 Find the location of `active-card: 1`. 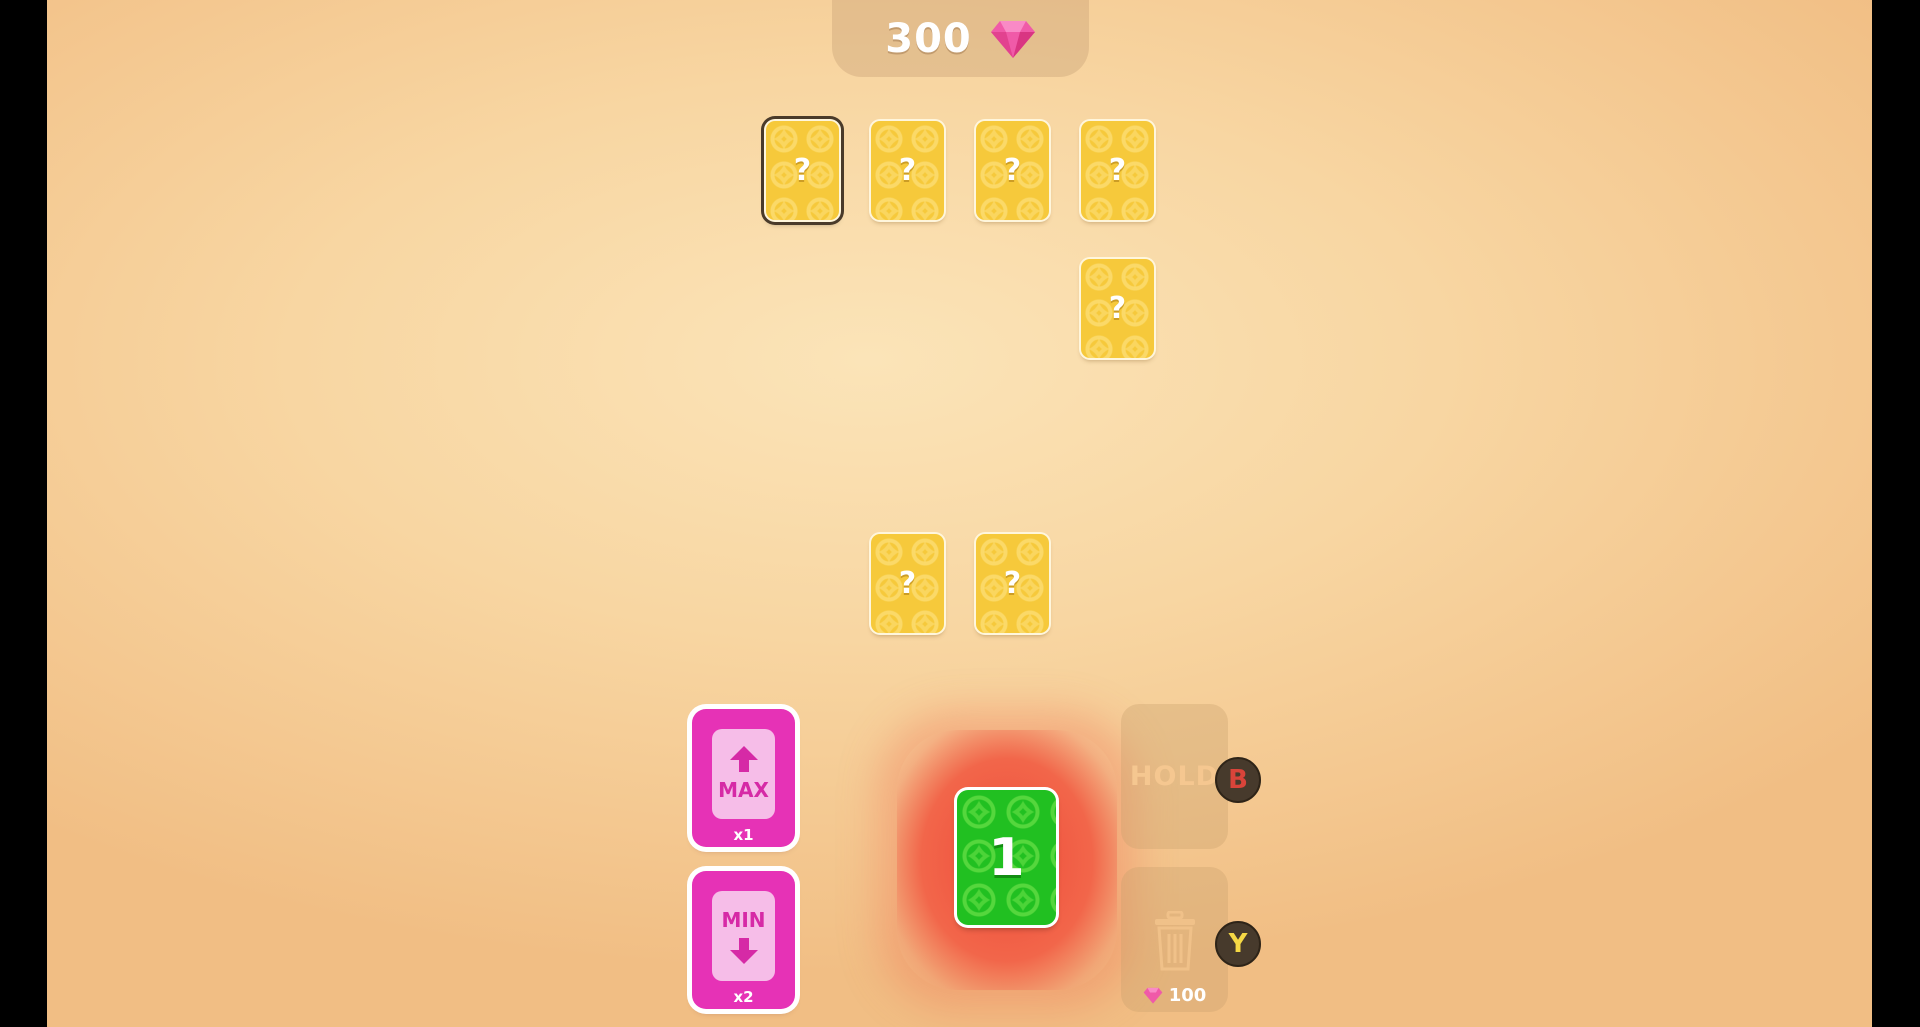

active-card: 1 is located at coordinates (1006, 857).